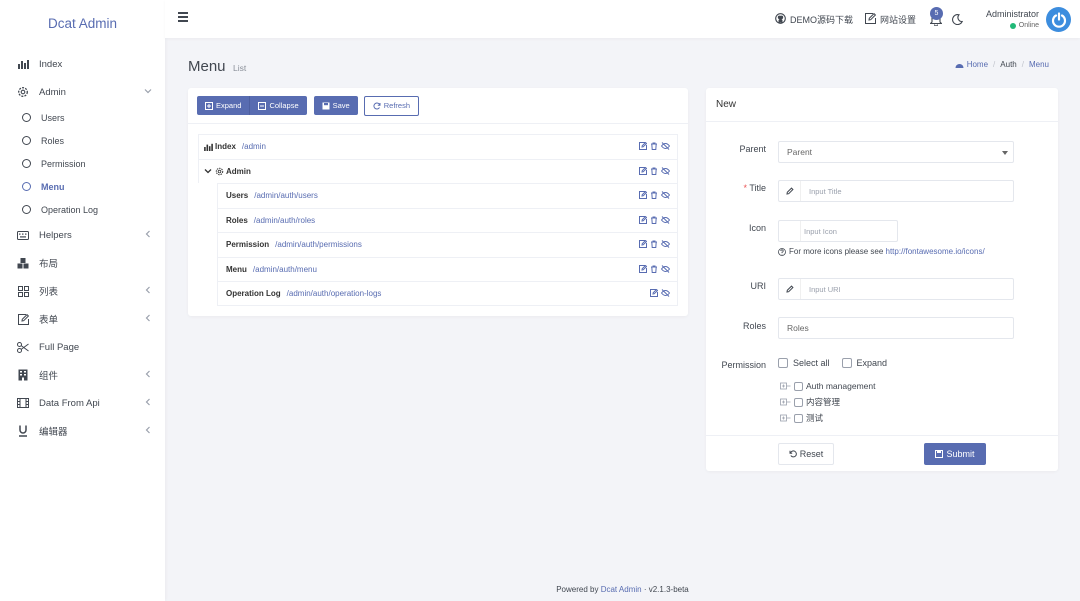 The width and height of the screenshot is (1080, 601). Describe the element at coordinates (82, 403) in the screenshot. I see `sidebar-item-data-from-api: Data From Api` at that location.